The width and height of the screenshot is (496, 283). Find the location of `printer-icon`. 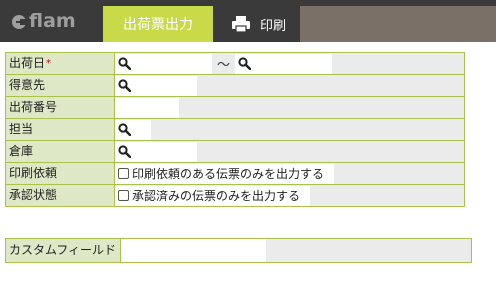

printer-icon is located at coordinates (241, 24).